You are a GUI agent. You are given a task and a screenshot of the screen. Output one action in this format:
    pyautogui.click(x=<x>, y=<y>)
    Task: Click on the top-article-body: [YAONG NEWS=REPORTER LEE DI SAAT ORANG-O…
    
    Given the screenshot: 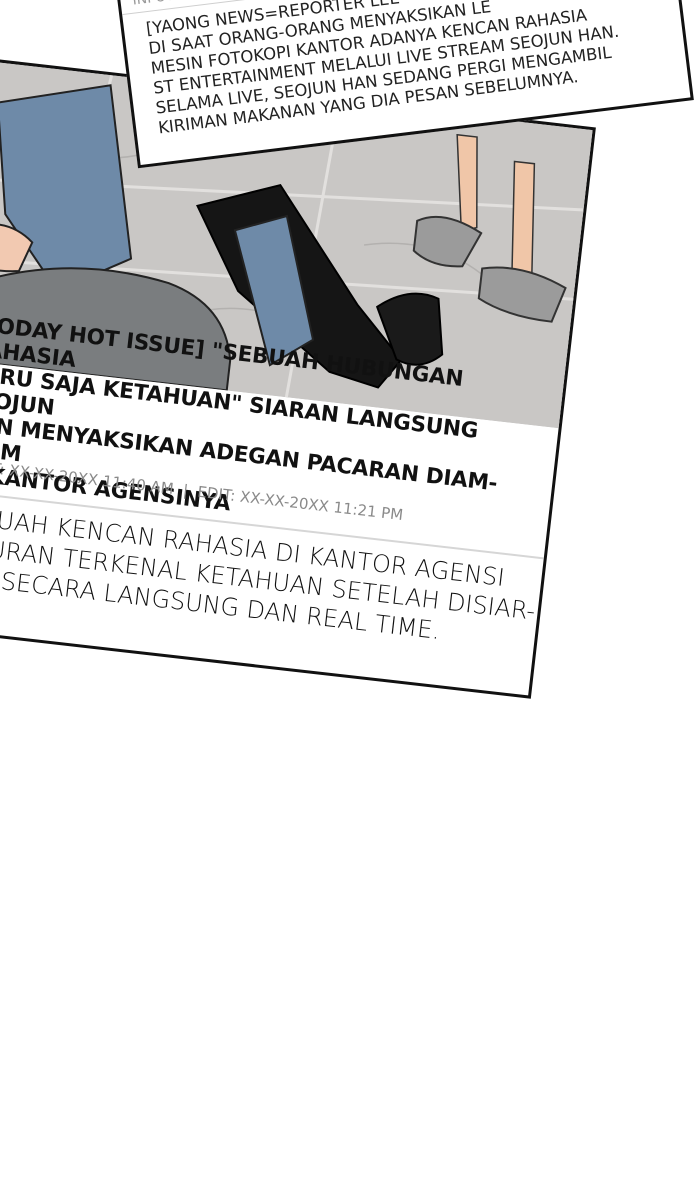 What is the action you would take?
    pyautogui.click(x=419, y=69)
    